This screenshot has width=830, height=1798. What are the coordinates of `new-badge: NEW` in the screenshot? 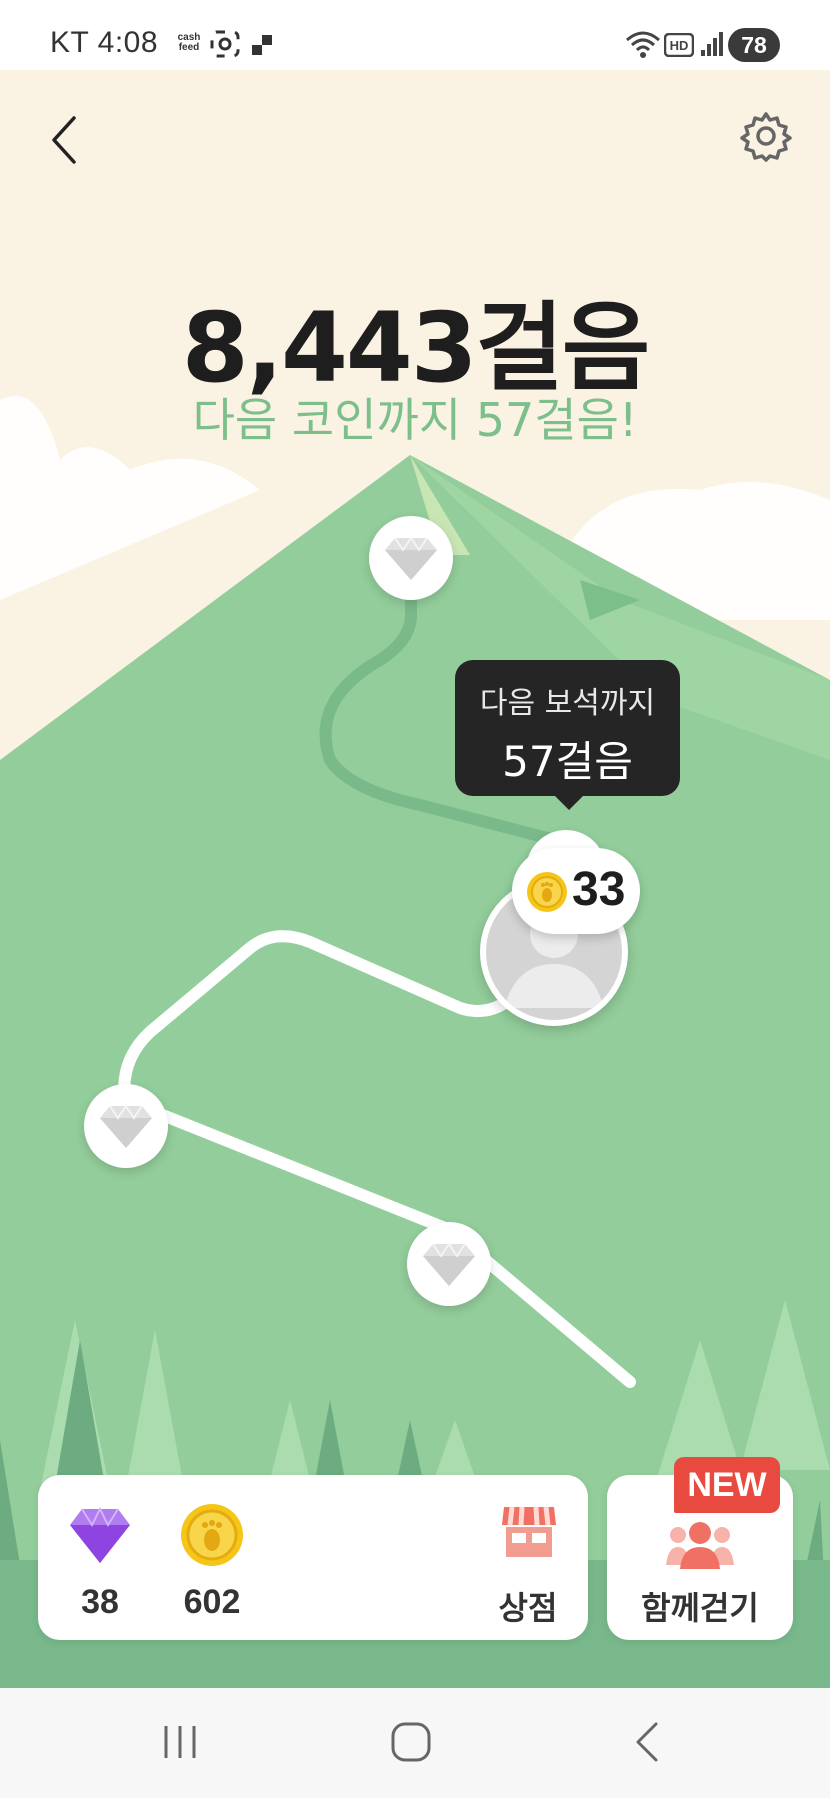 It's located at (727, 1485).